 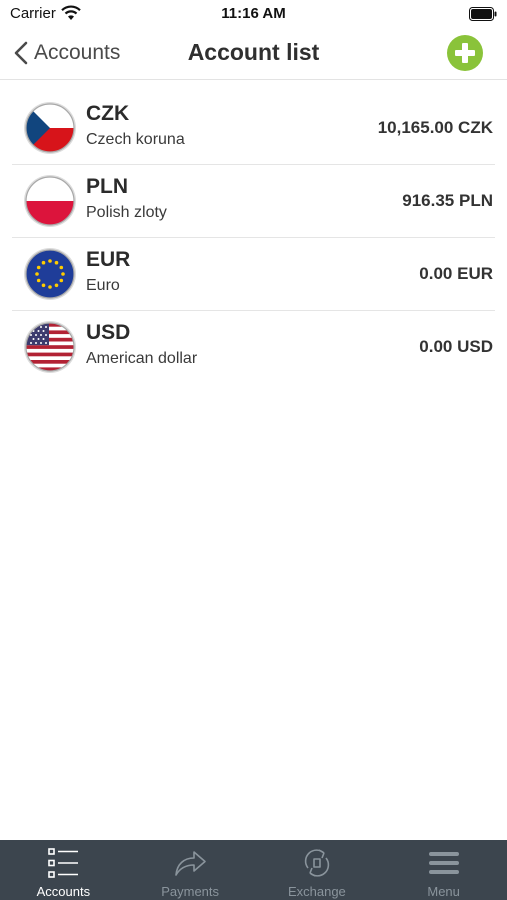 I want to click on eu-flag-icon, so click(x=50, y=274).